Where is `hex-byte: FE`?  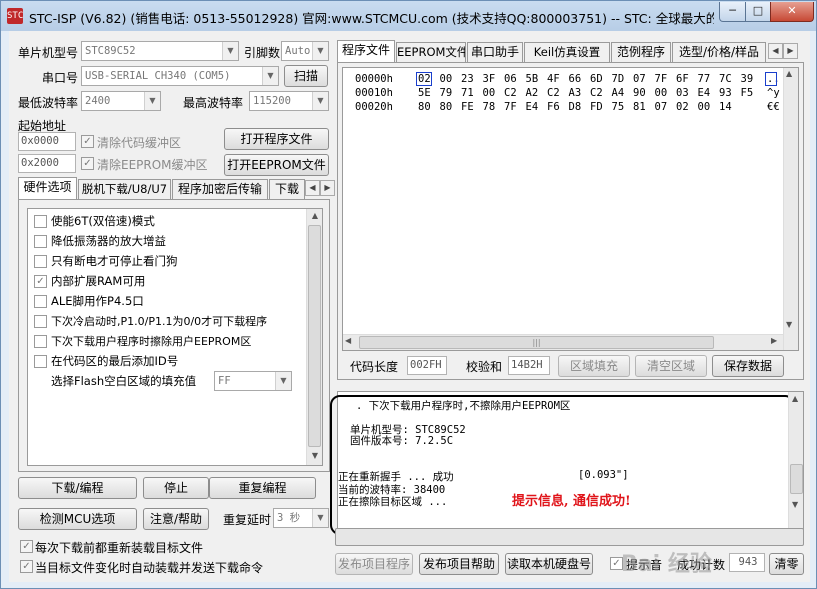 hex-byte: FE is located at coordinates (467, 107).